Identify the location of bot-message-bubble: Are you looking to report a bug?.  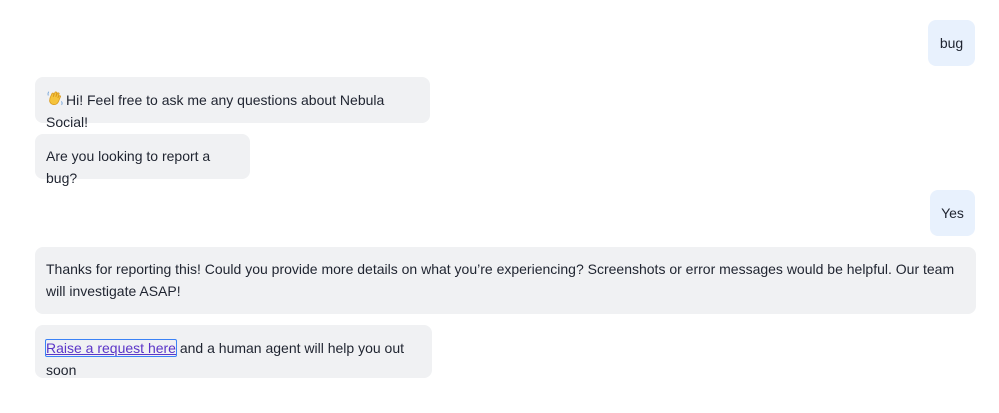
(142, 160).